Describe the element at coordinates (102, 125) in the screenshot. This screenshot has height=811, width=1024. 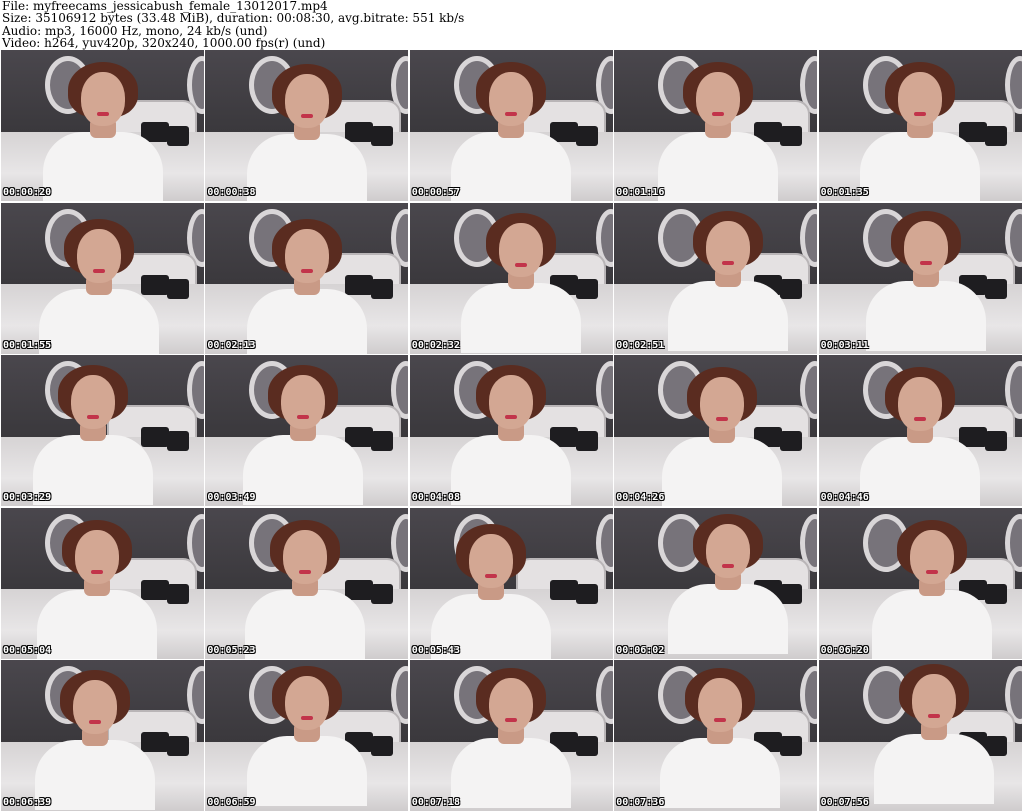
I see `video-thumbnail: 00:00:20` at that location.